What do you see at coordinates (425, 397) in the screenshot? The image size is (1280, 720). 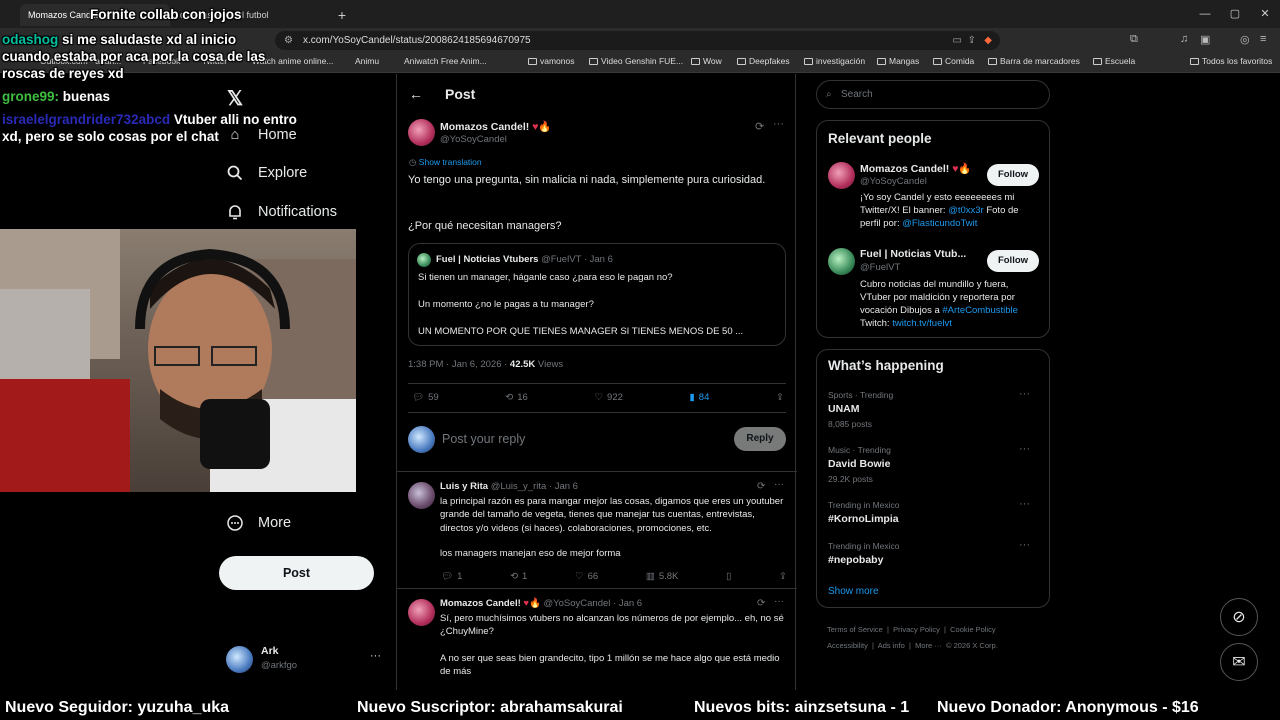 I see `reply-action: 💬︎ 59` at bounding box center [425, 397].